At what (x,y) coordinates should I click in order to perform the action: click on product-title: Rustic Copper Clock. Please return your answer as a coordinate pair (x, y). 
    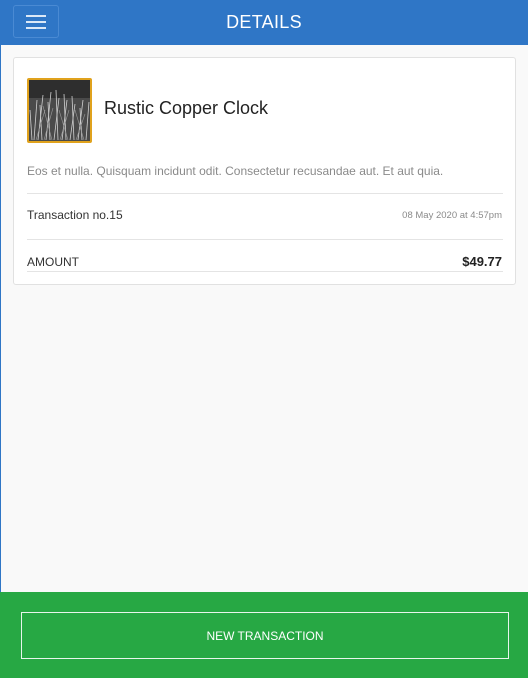
    Looking at the image, I should click on (186, 108).